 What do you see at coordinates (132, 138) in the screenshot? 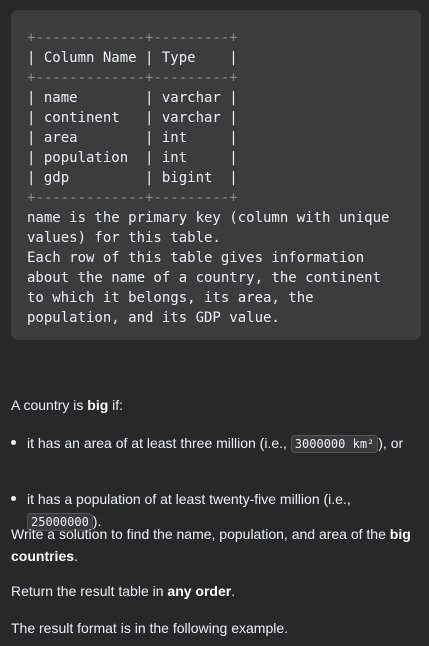
I see `schema-line: | area | int |` at bounding box center [132, 138].